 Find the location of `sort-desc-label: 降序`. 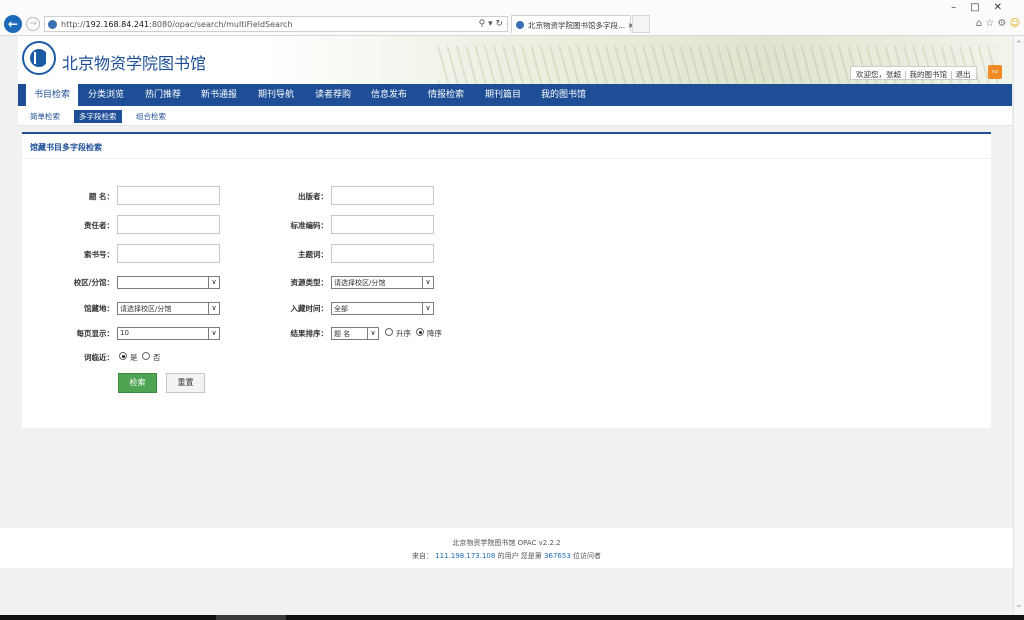

sort-desc-label: 降序 is located at coordinates (434, 333).